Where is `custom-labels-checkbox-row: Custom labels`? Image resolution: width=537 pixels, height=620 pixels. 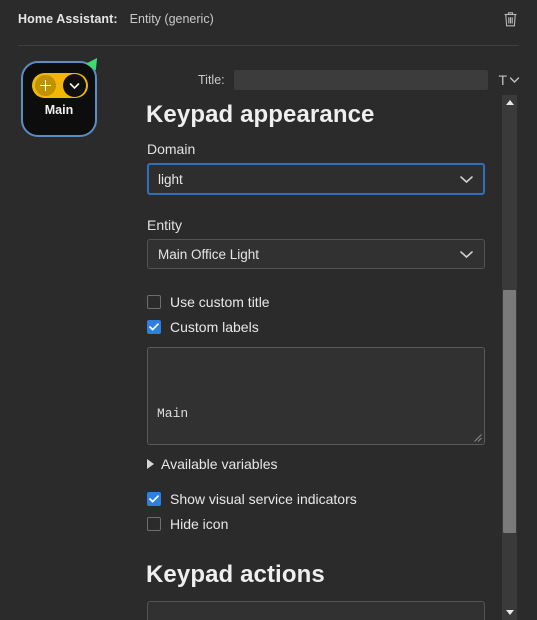
custom-labels-checkbox-row: Custom labels is located at coordinates (322, 327).